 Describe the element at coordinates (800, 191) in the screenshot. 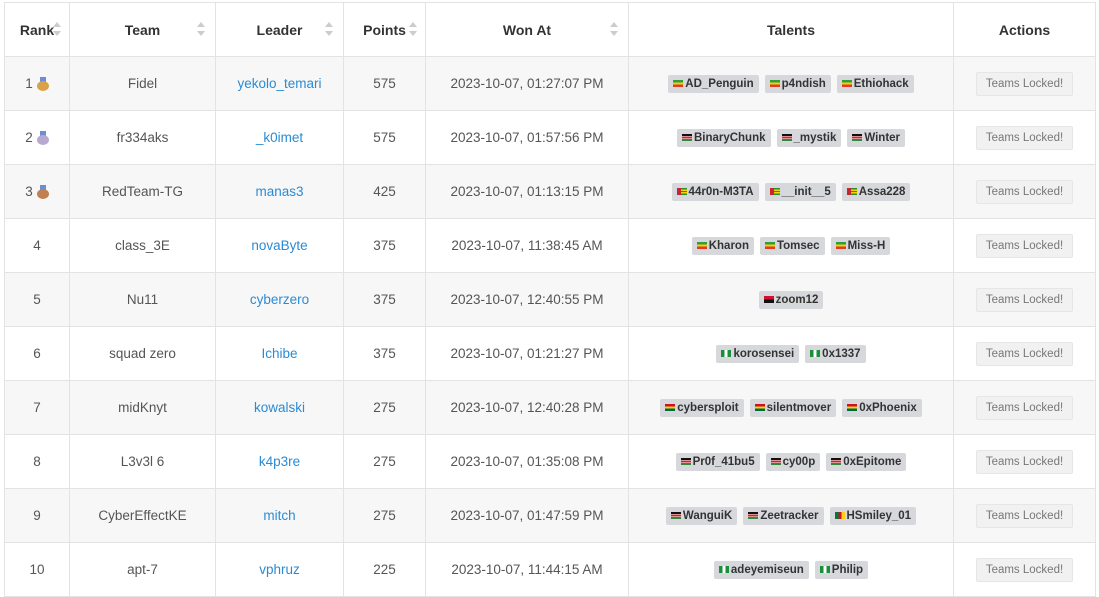

I see `talent-badge: __init__5` at that location.